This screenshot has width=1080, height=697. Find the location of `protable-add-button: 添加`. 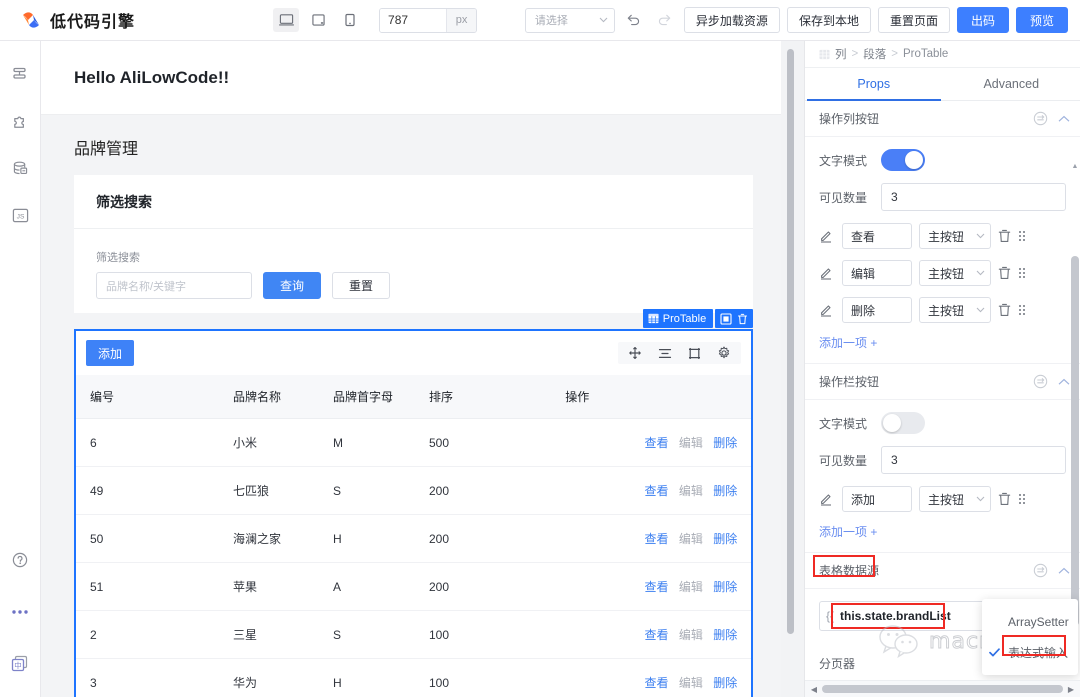

protable-add-button: 添加 is located at coordinates (110, 353).